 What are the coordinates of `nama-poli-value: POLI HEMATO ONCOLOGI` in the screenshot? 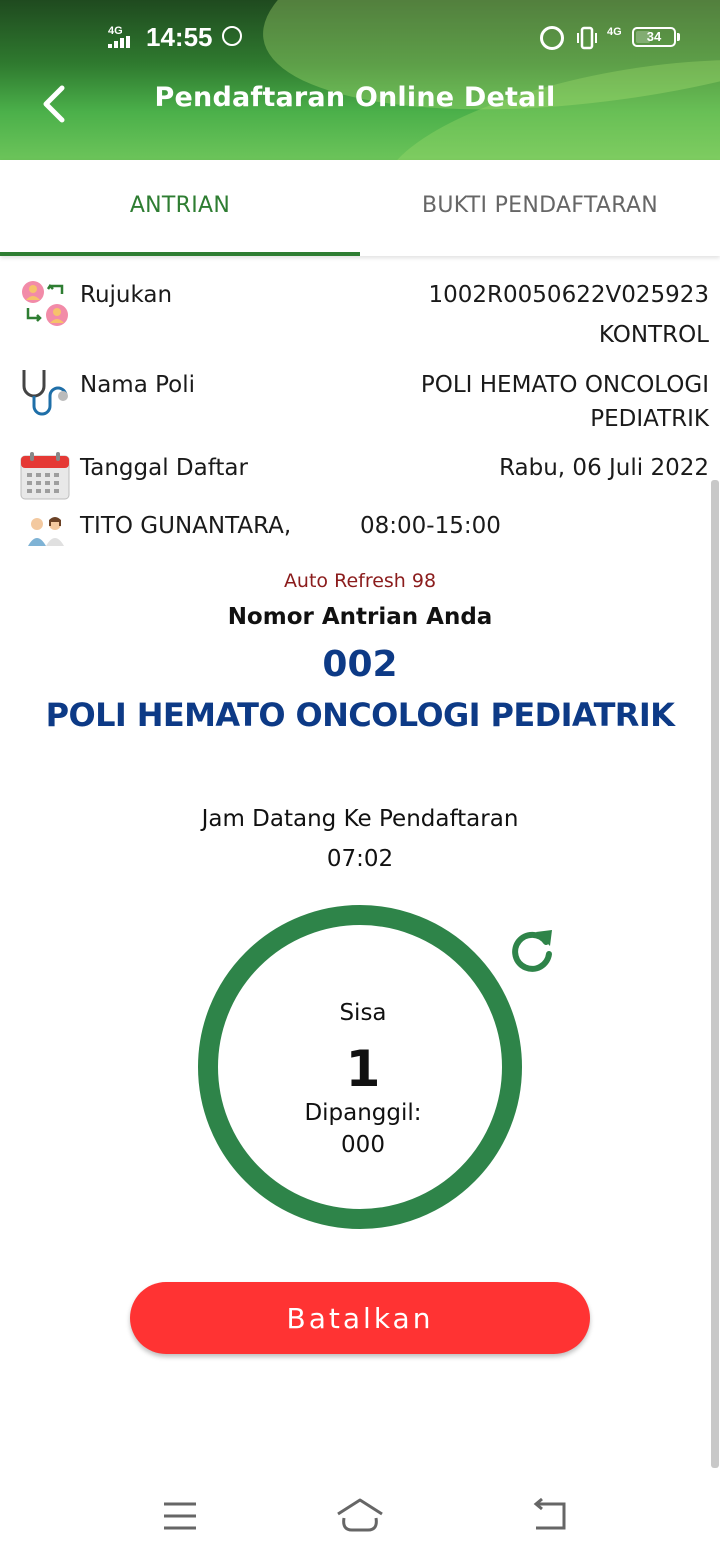 It's located at (564, 385).